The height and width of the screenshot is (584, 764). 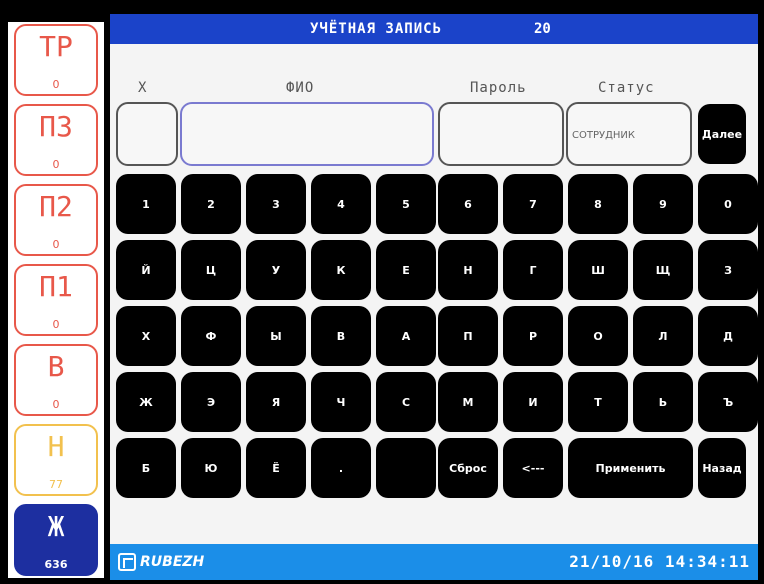 I want to click on column-header-password: Пароль, so click(x=498, y=88).